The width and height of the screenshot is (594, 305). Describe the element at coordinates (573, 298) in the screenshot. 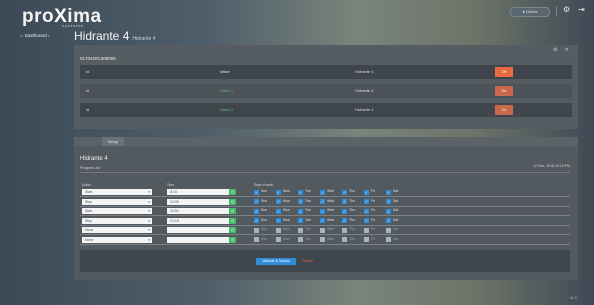

I see `version-label: v1.0` at that location.